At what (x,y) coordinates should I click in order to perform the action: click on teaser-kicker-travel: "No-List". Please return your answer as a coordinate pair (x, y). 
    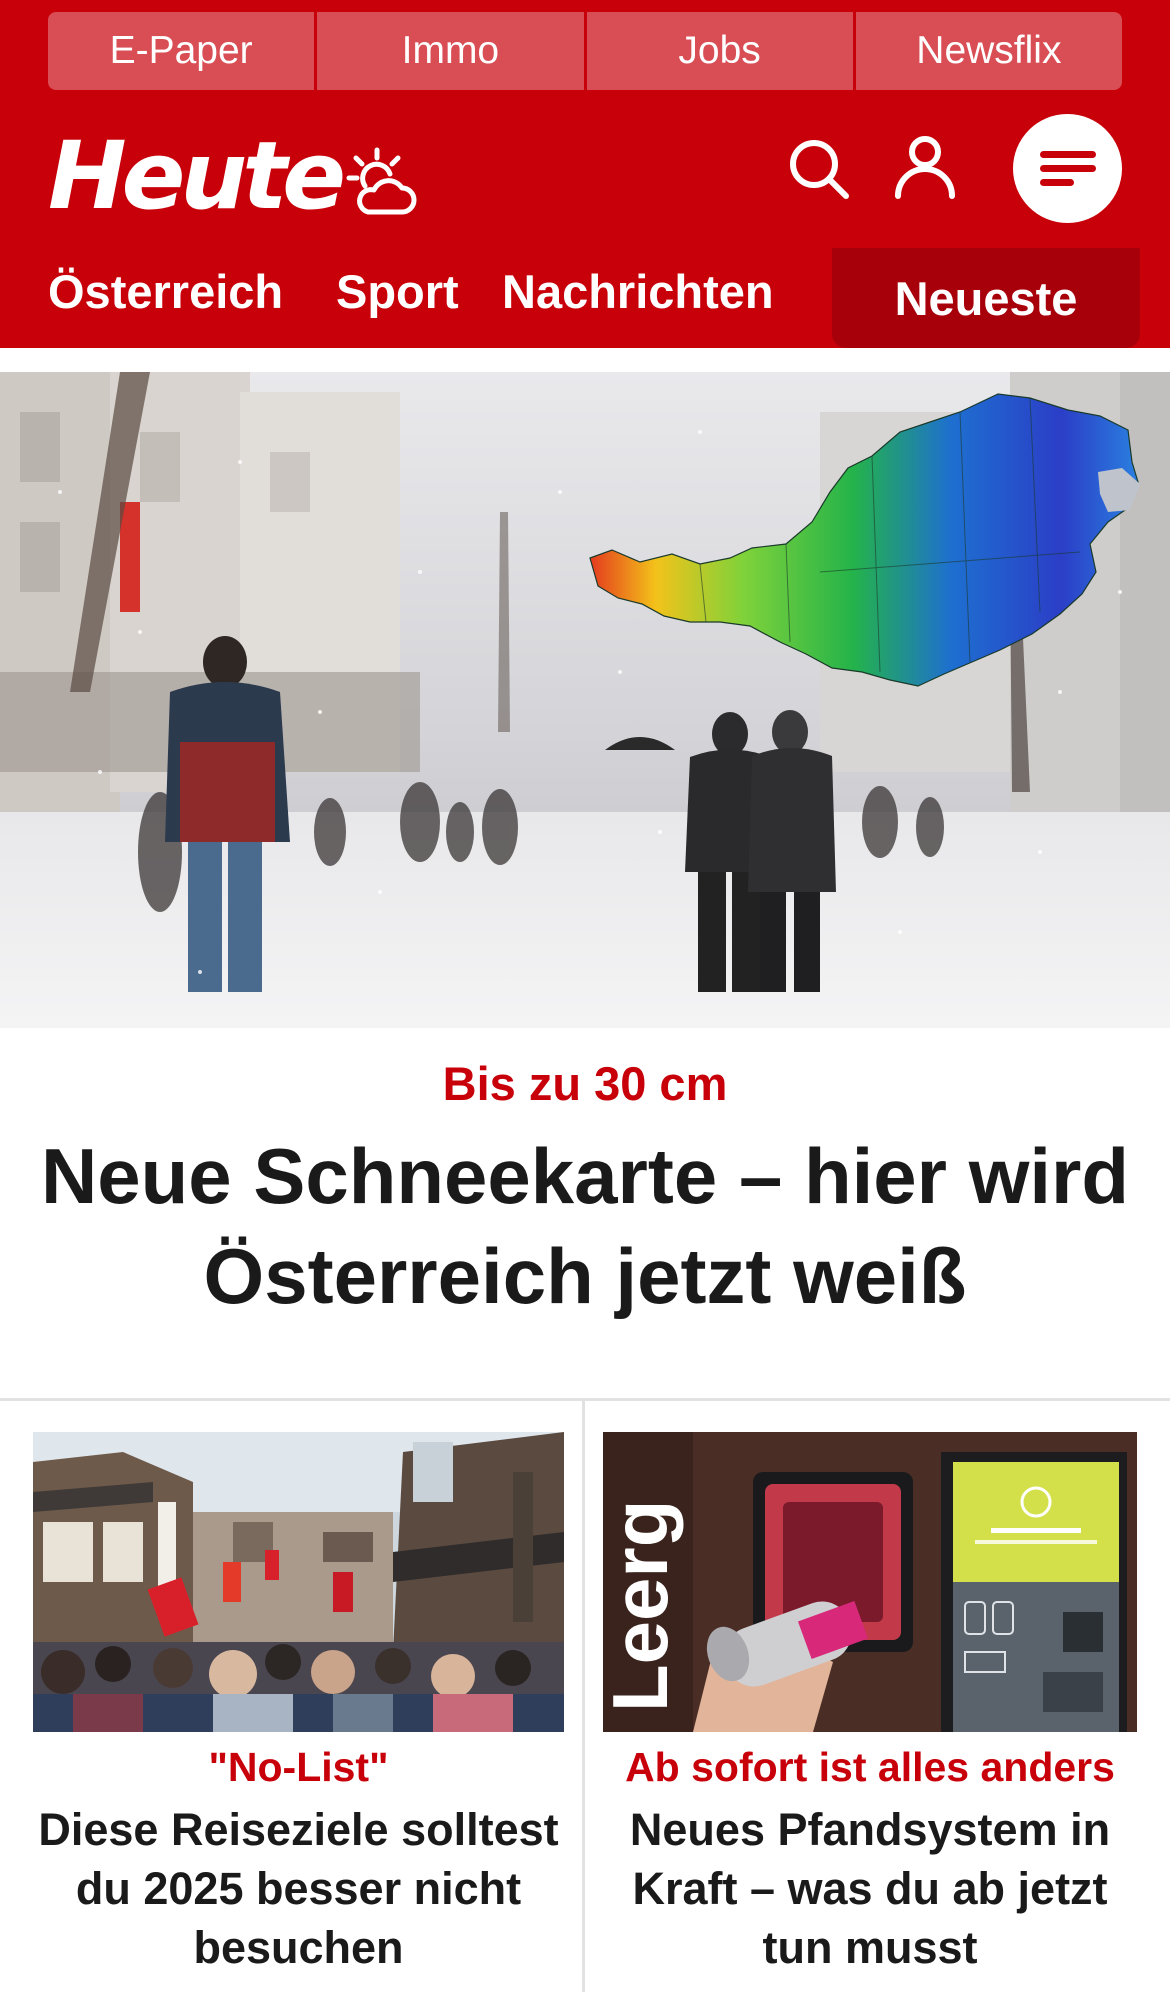
    Looking at the image, I should click on (298, 1767).